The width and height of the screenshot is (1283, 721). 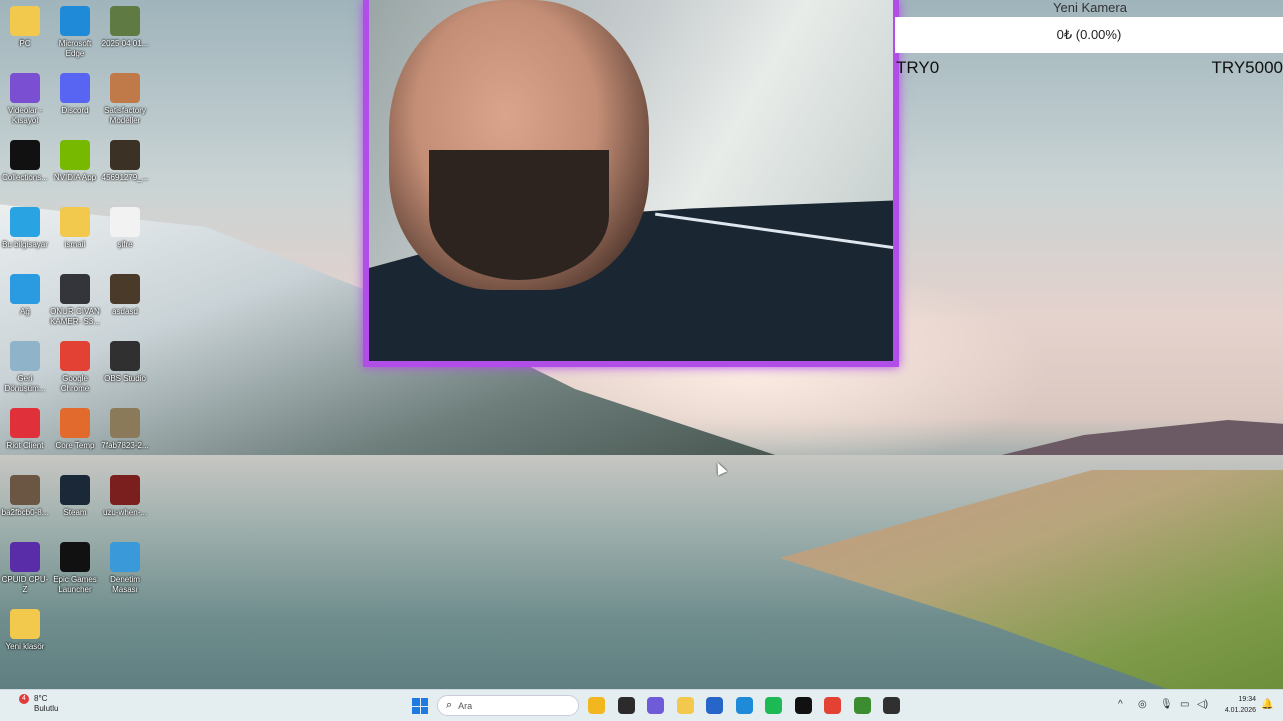 I want to click on weather-widget: 4 8°C Bulutlu, so click(x=37, y=704).